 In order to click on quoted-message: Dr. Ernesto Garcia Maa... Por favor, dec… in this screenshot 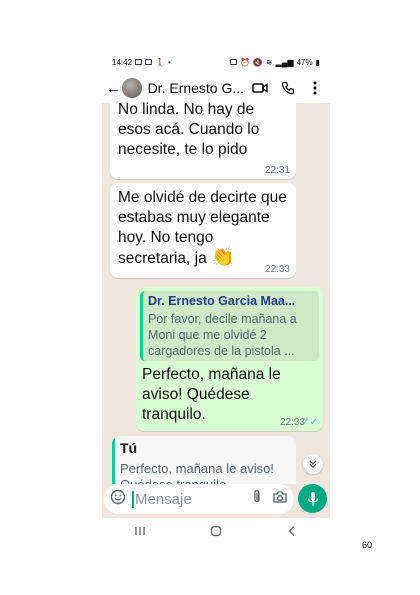, I will do `click(229, 326)`.